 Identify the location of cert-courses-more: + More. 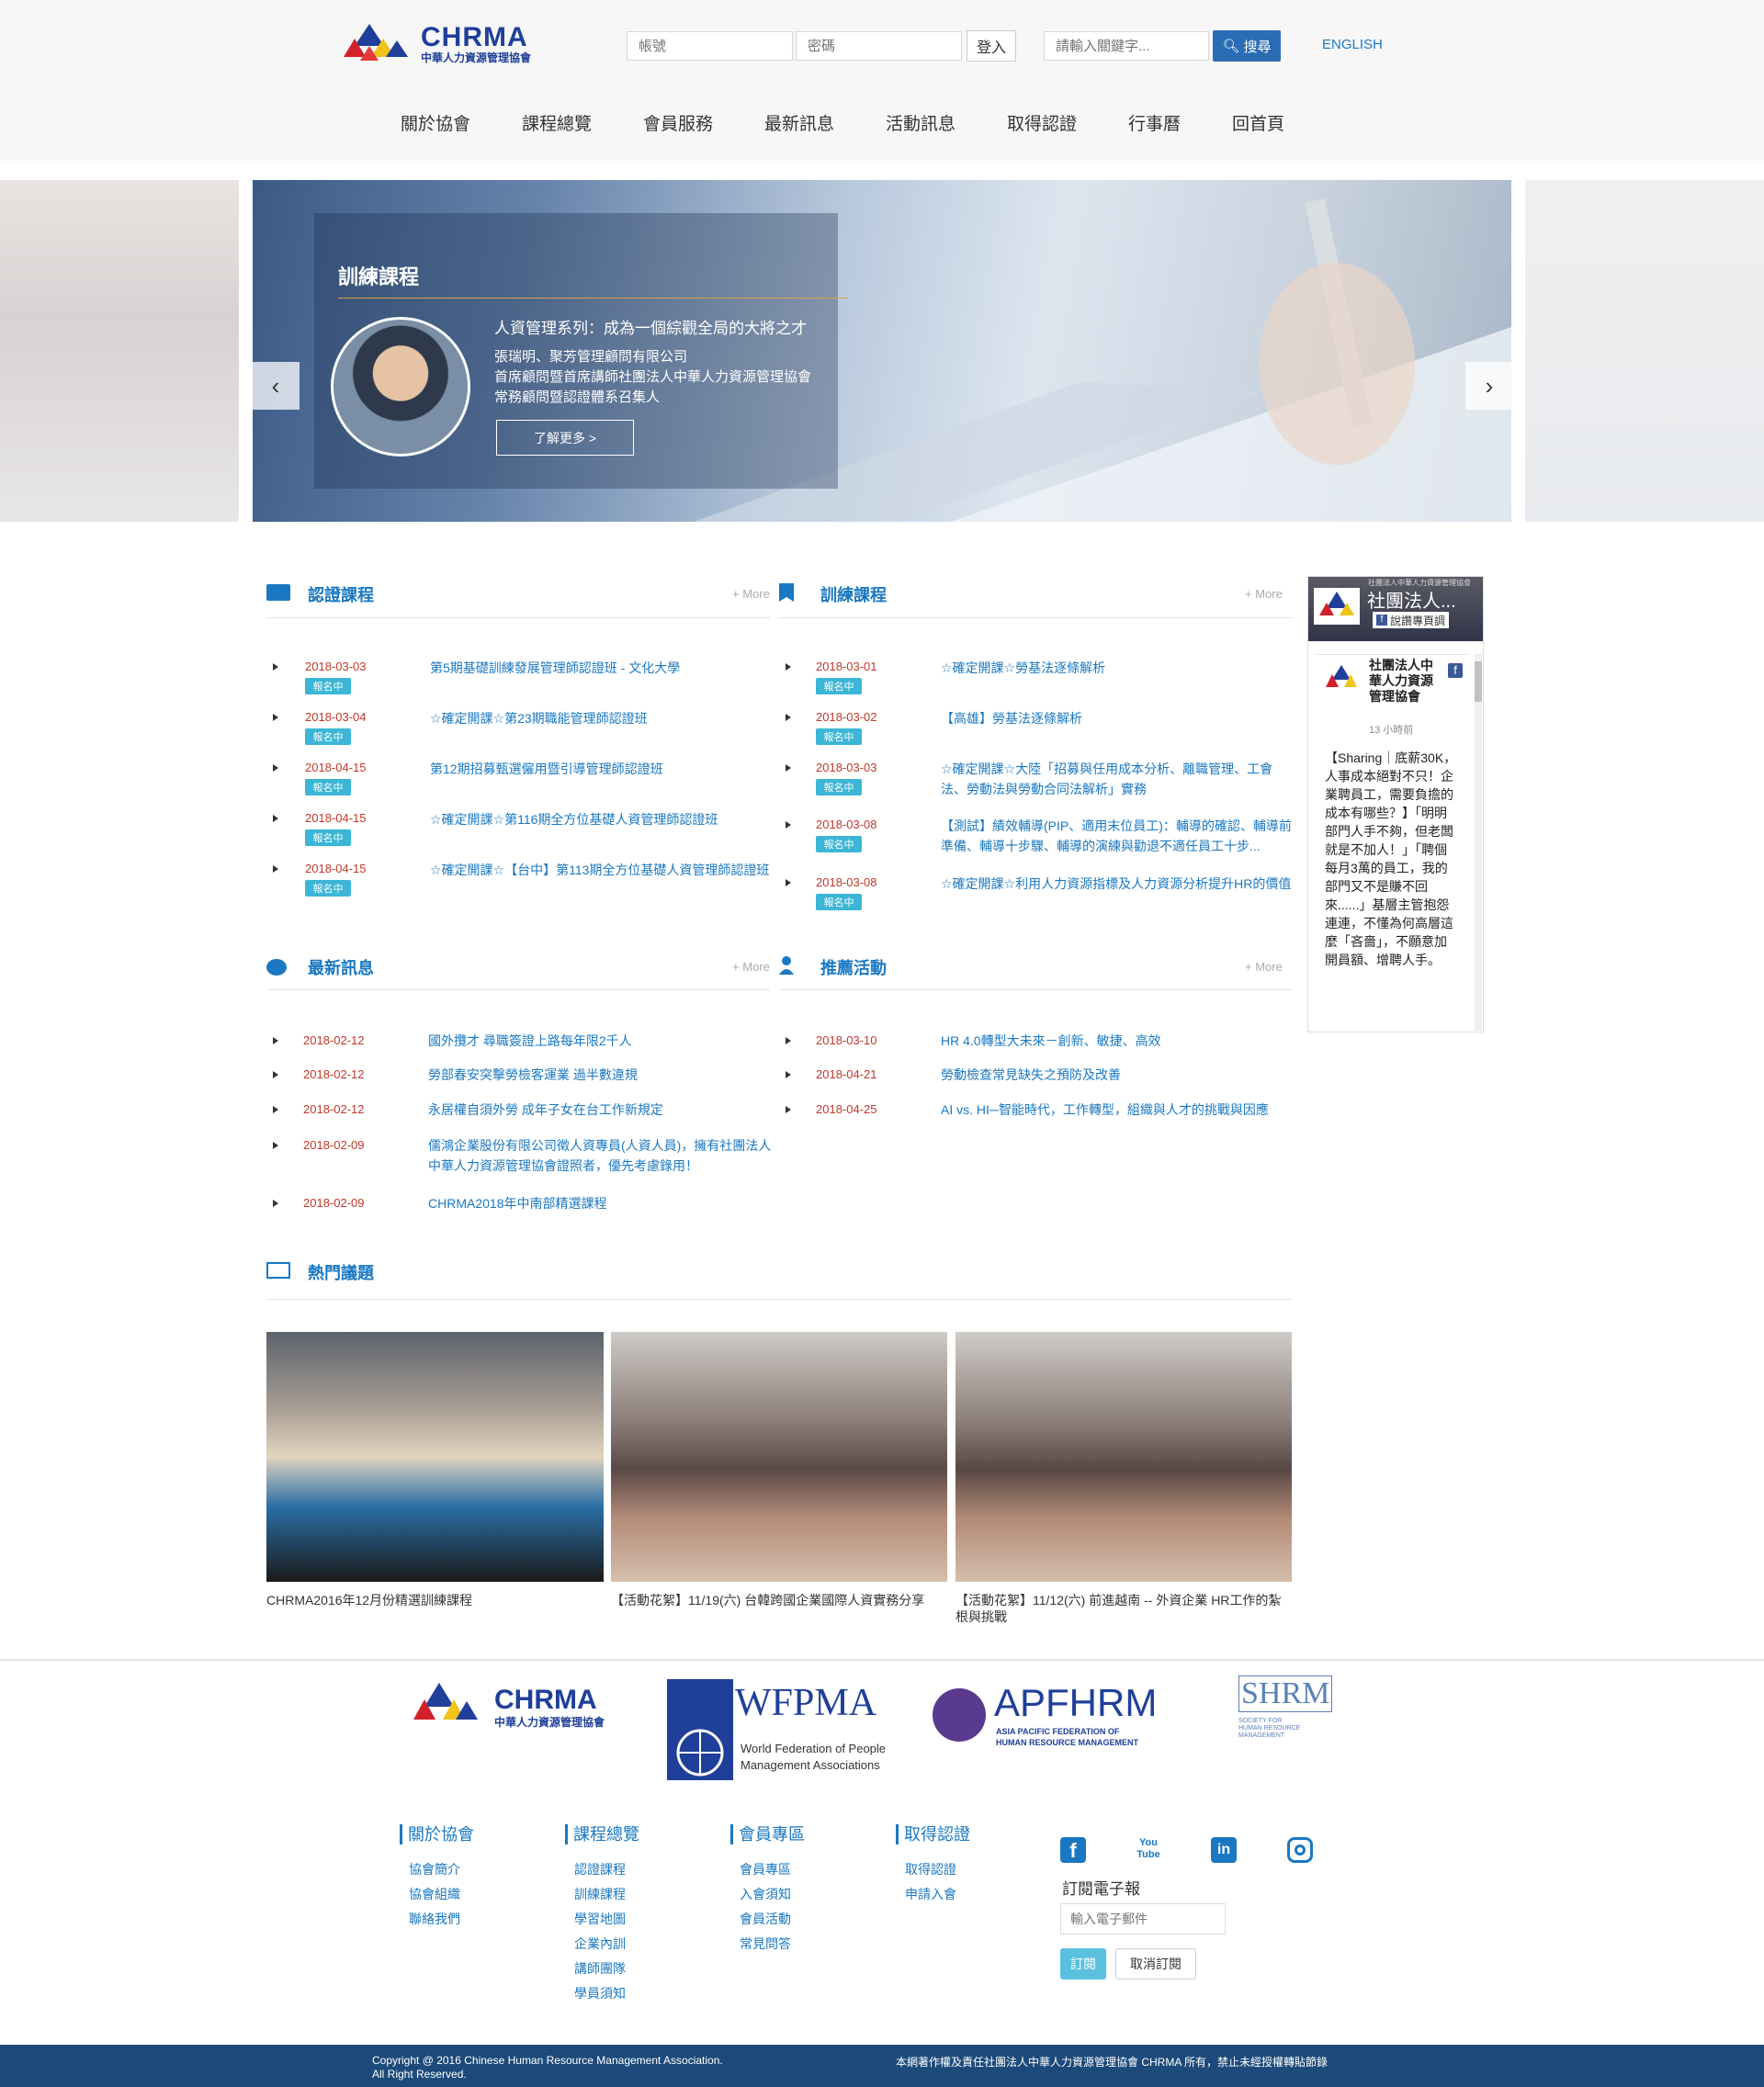
(751, 594).